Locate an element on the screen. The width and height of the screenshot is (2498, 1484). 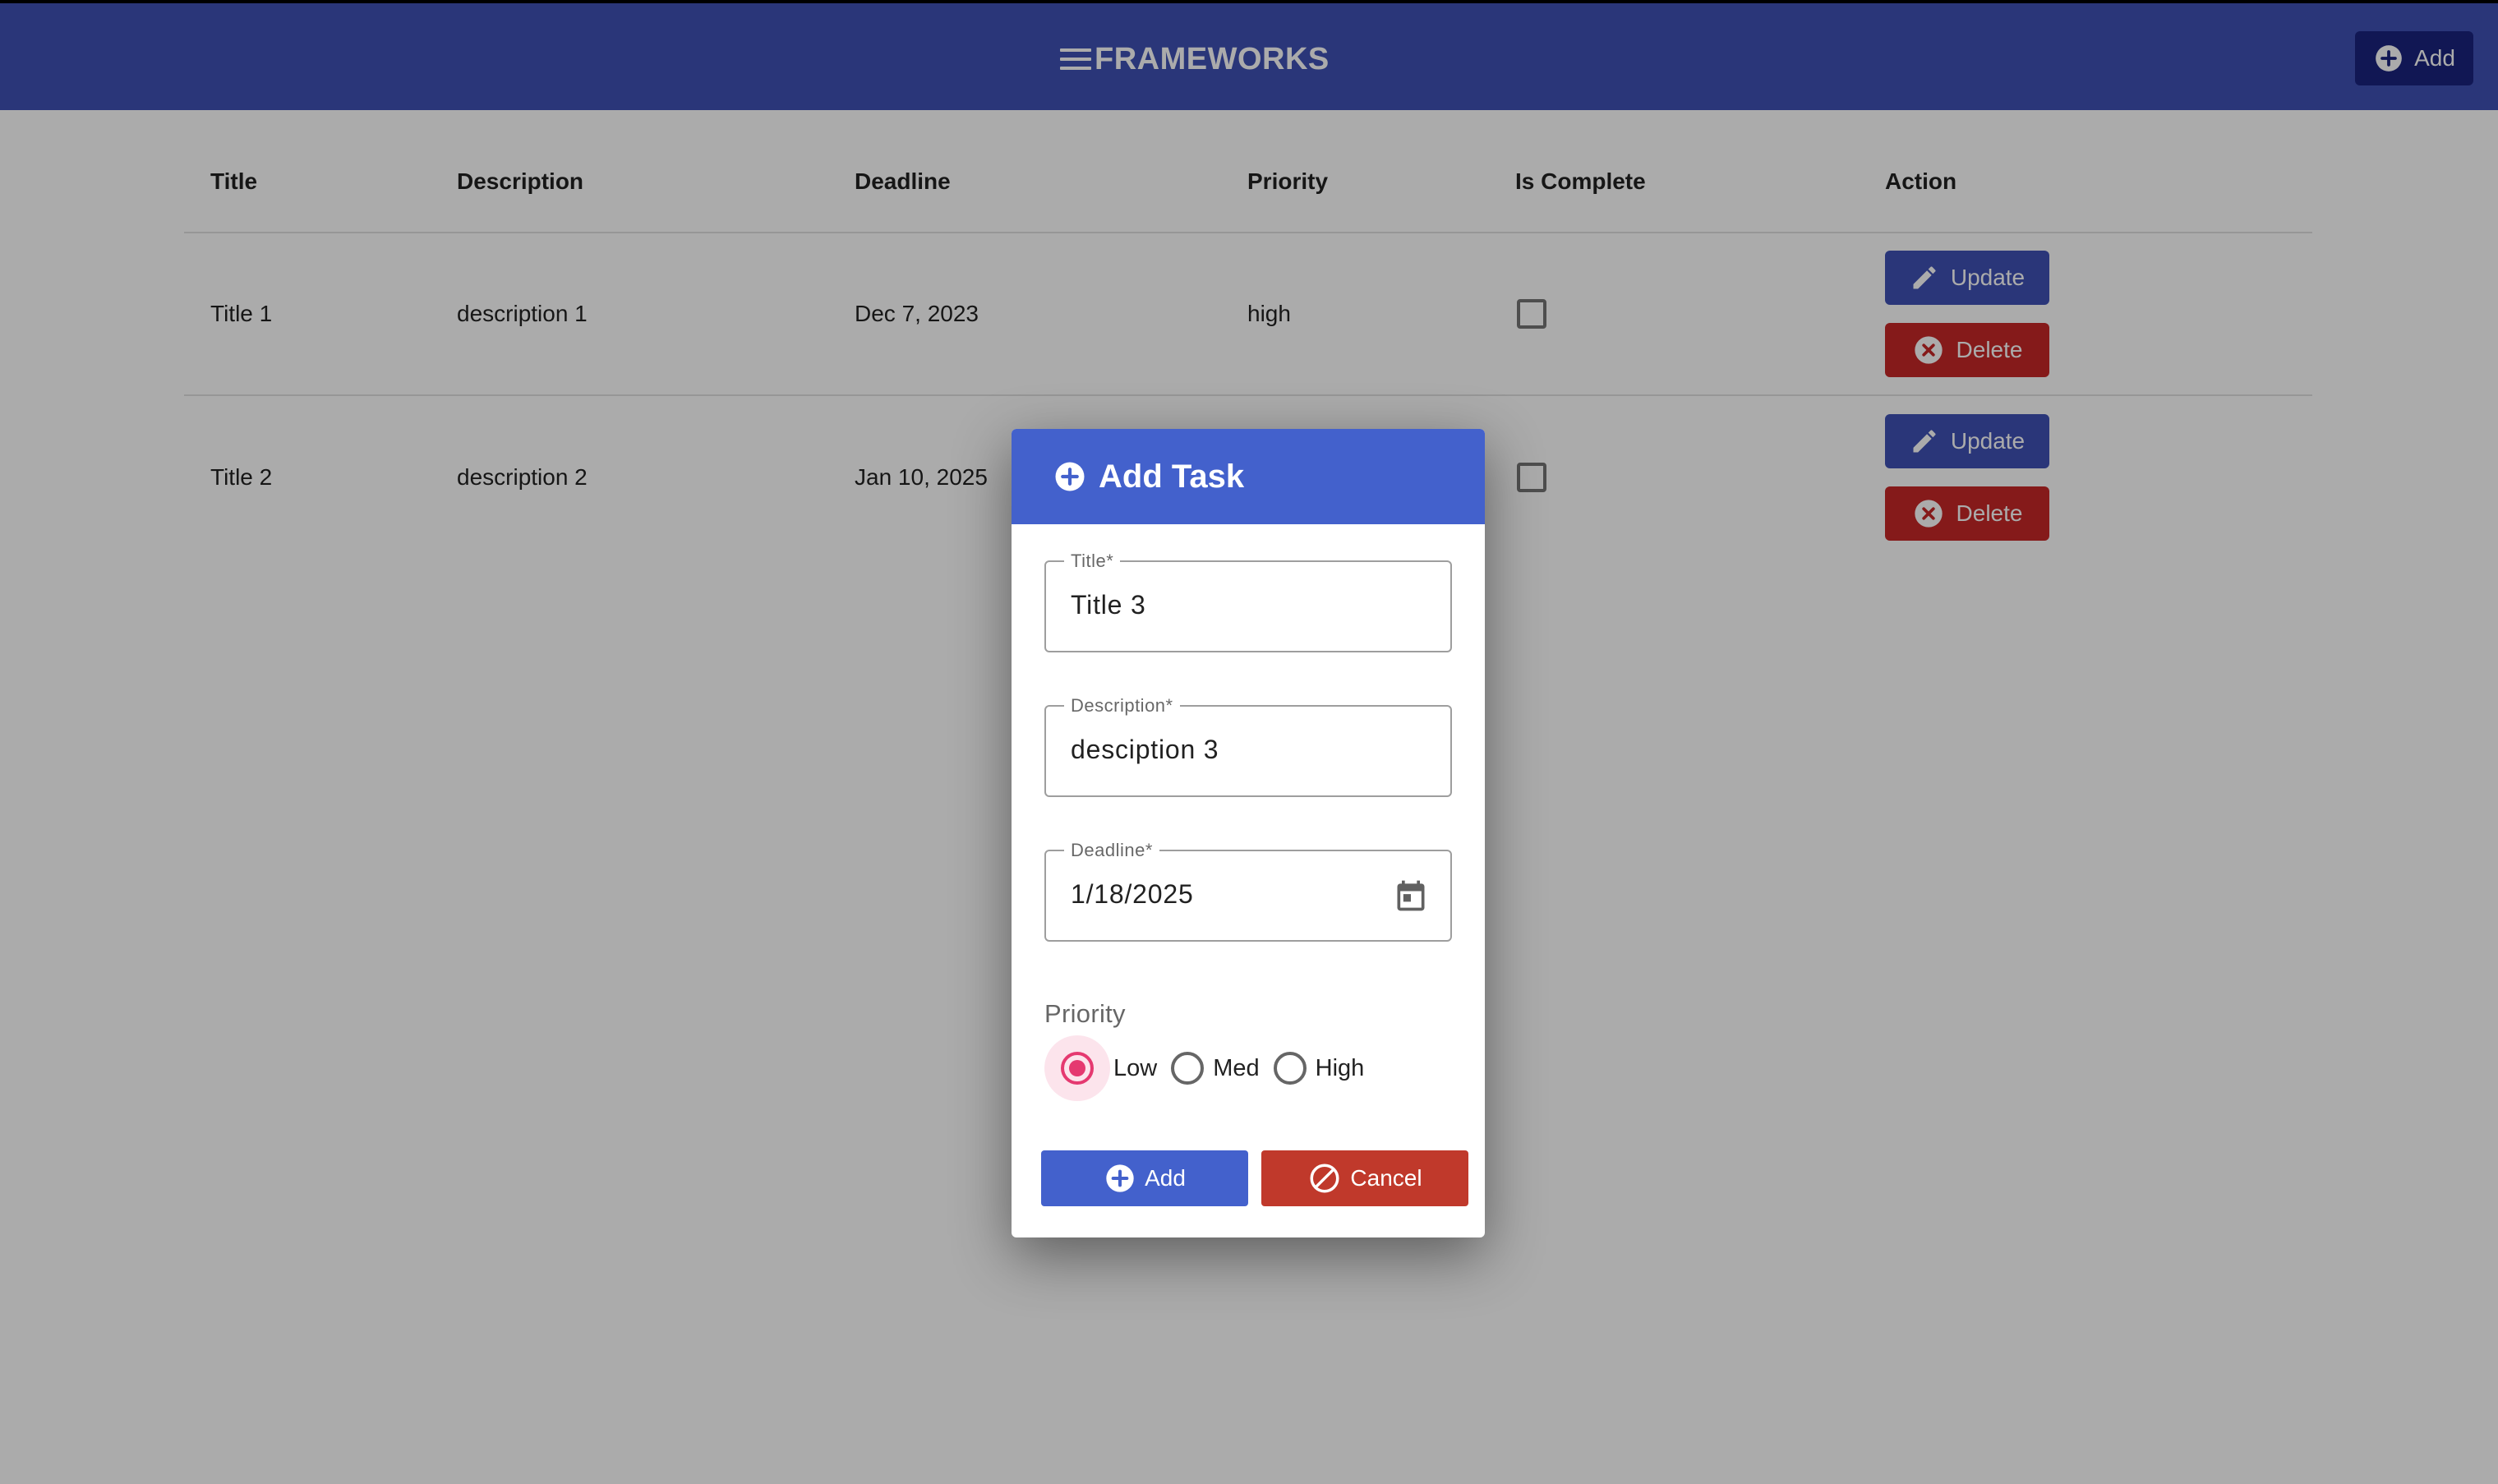
priority-low-label: Low is located at coordinates (1135, 1068).